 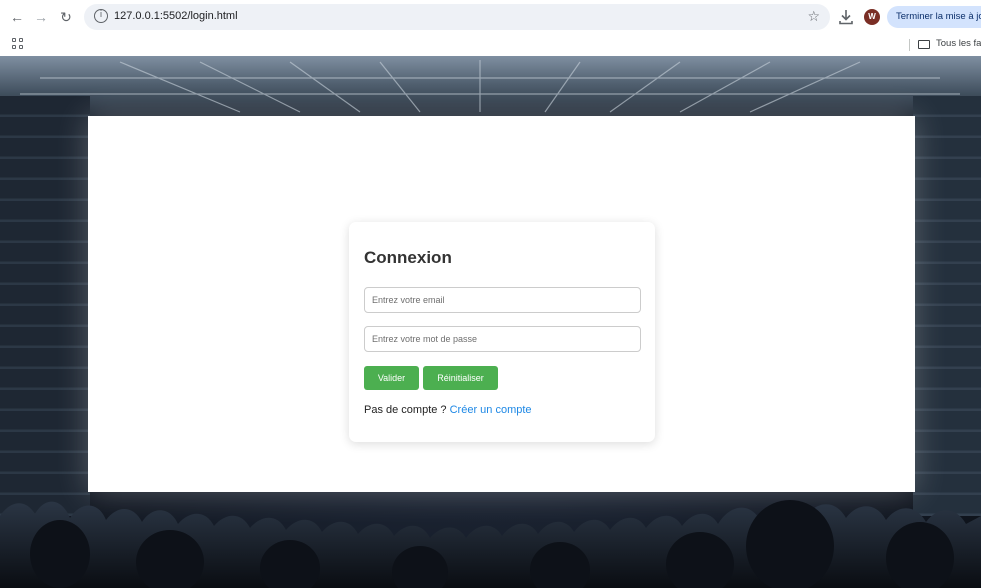 What do you see at coordinates (41, 17) in the screenshot?
I see `forward-arrow-icon: →` at bounding box center [41, 17].